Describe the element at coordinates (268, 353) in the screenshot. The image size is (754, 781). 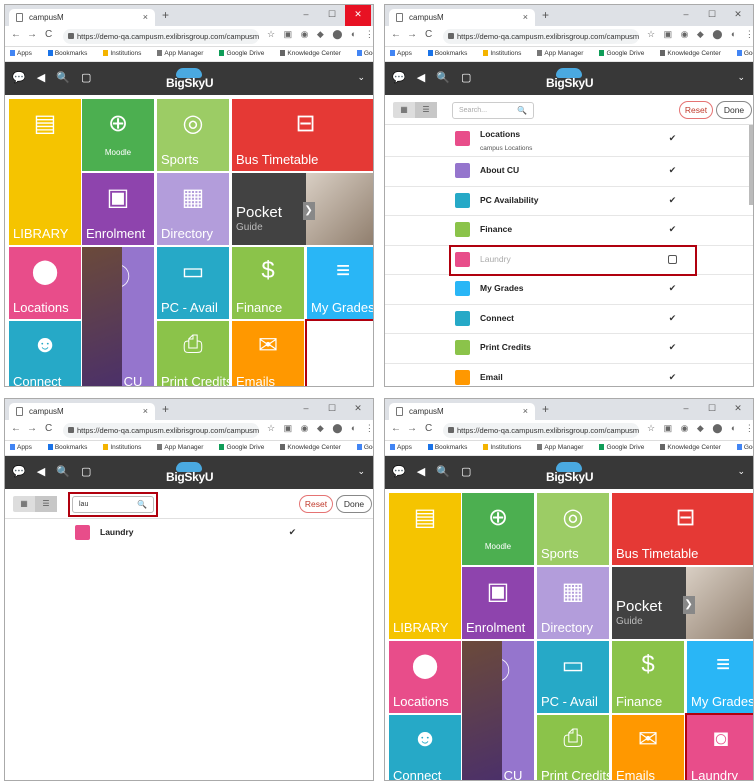
I see `tile-emails: ✉ Emails` at that location.